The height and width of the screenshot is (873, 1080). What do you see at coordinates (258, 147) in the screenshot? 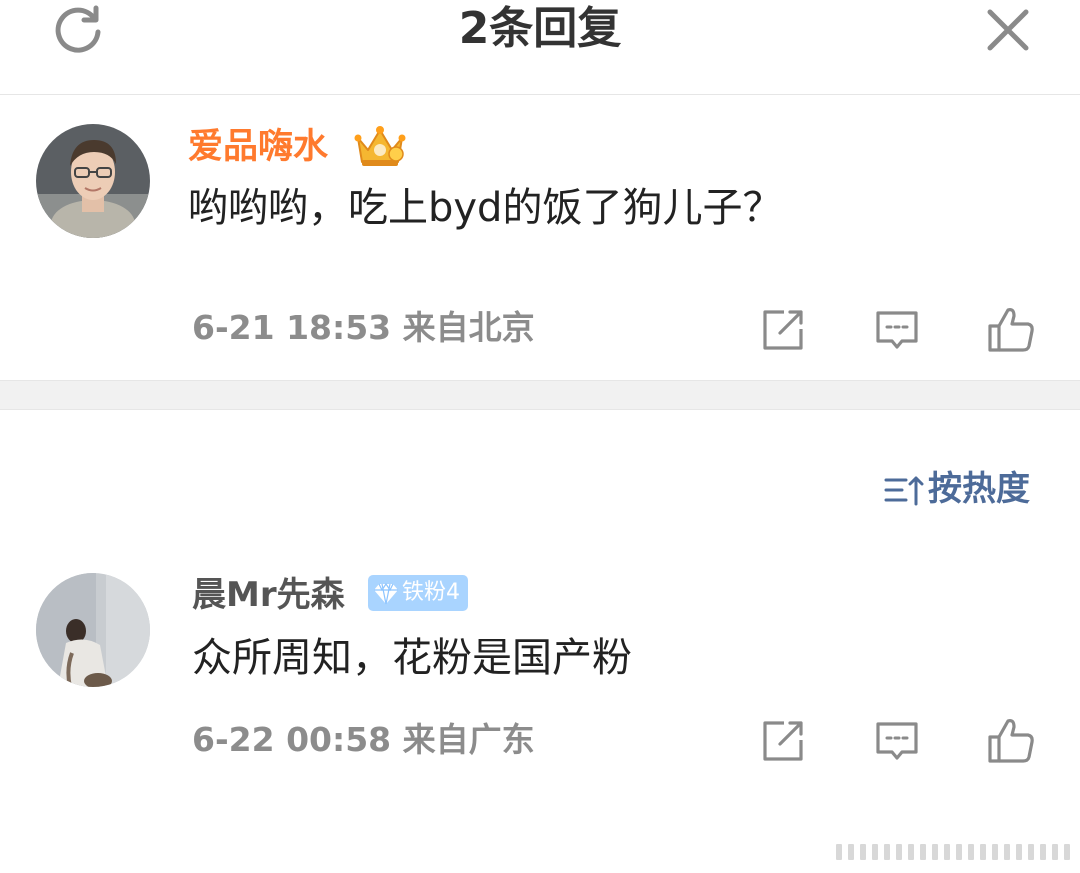
I see `comment-author: 爱品嗨水` at bounding box center [258, 147].